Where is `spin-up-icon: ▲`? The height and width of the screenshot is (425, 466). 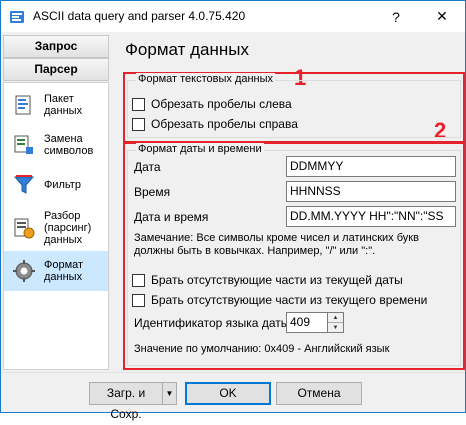 spin-up-icon: ▲ is located at coordinates (335, 318).